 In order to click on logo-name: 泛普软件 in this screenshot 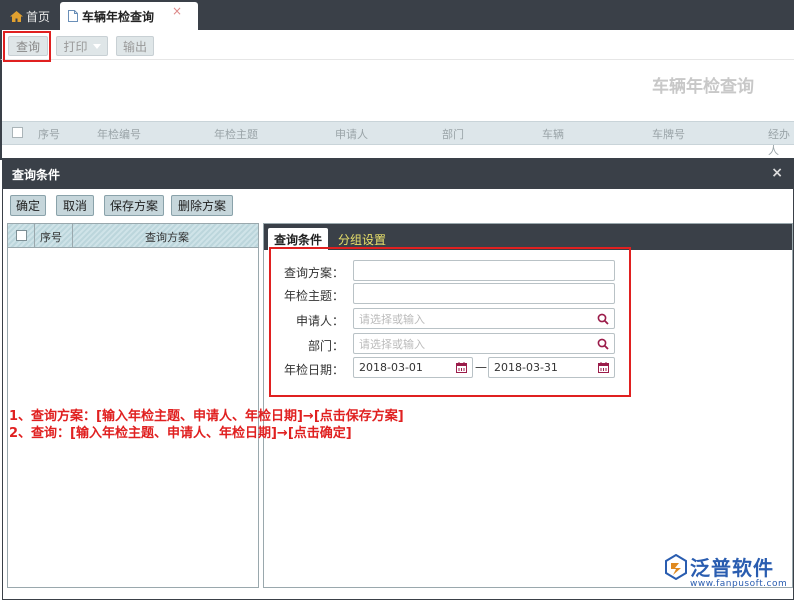, I will do `click(732, 568)`.